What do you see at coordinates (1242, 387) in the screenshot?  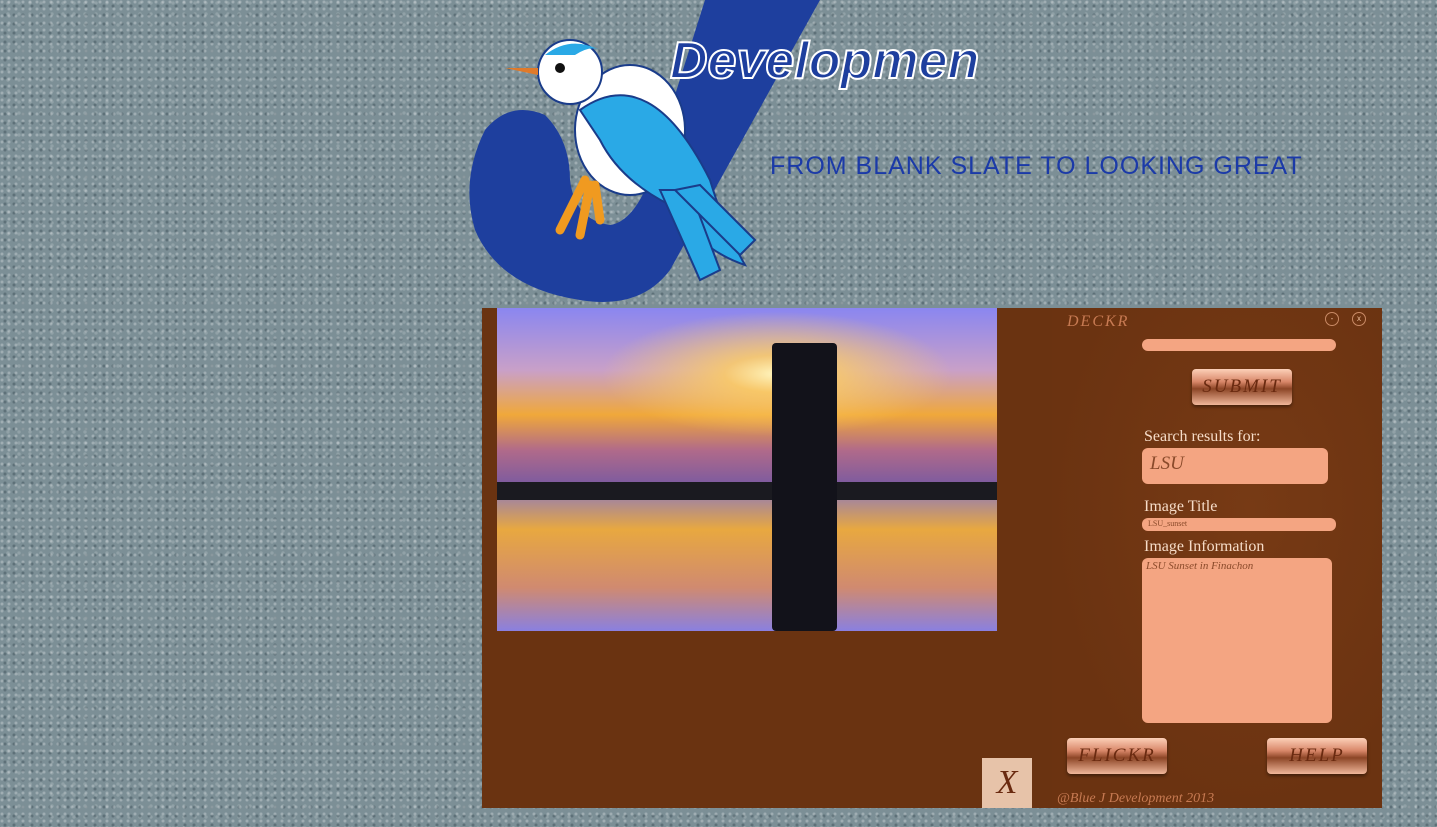 I see `submit-button: SUBMIT` at bounding box center [1242, 387].